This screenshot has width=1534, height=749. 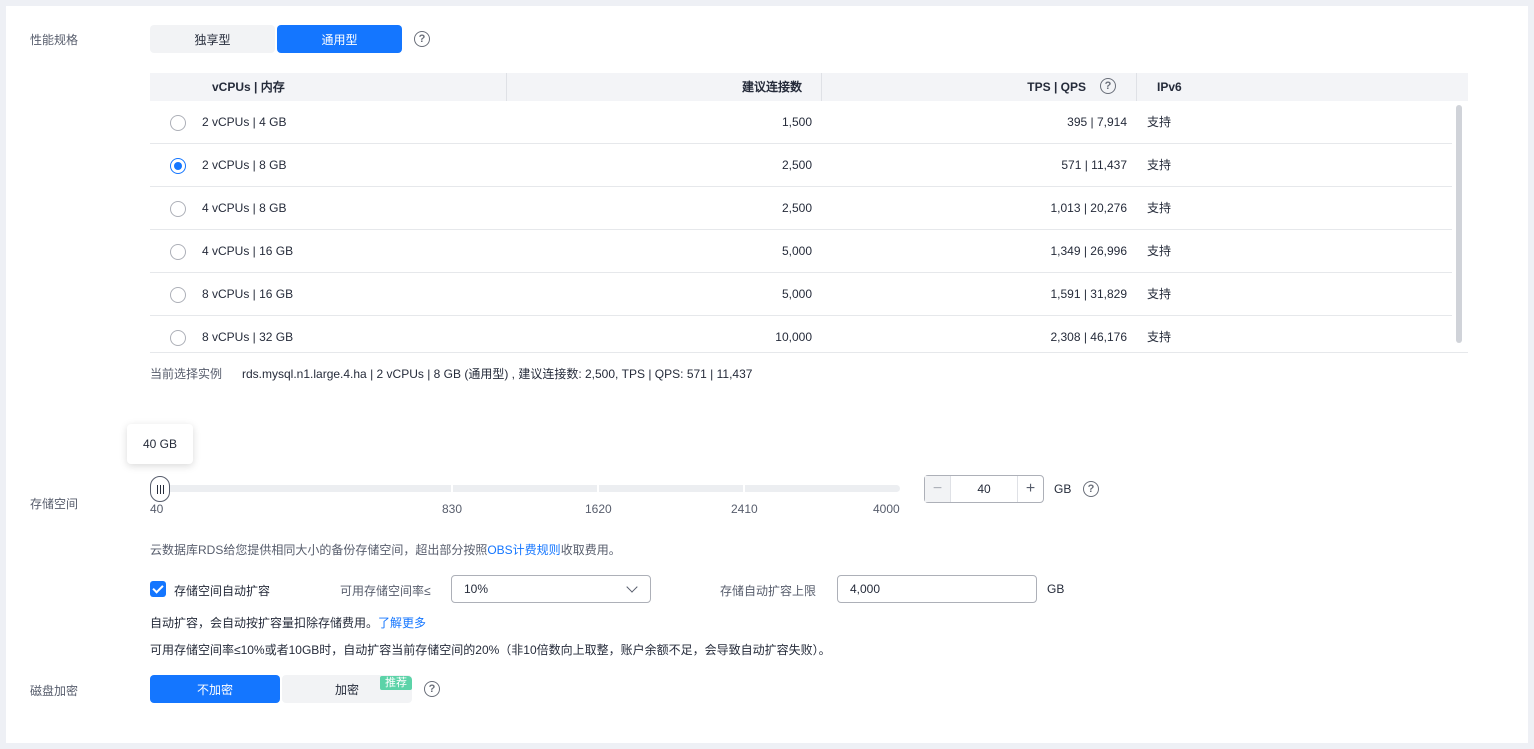 I want to click on storage-slider-track, so click(x=529, y=488).